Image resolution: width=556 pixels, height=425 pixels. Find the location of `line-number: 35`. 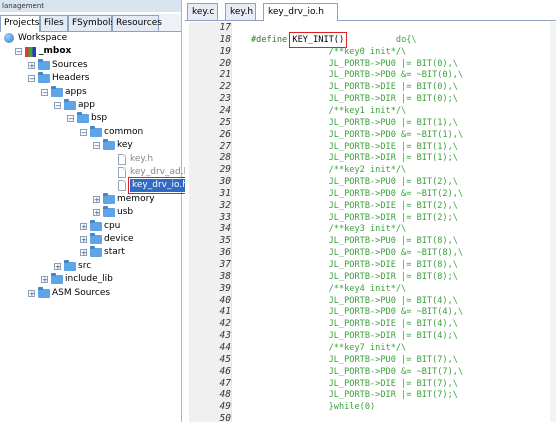

line-number: 35 is located at coordinates (225, 241).